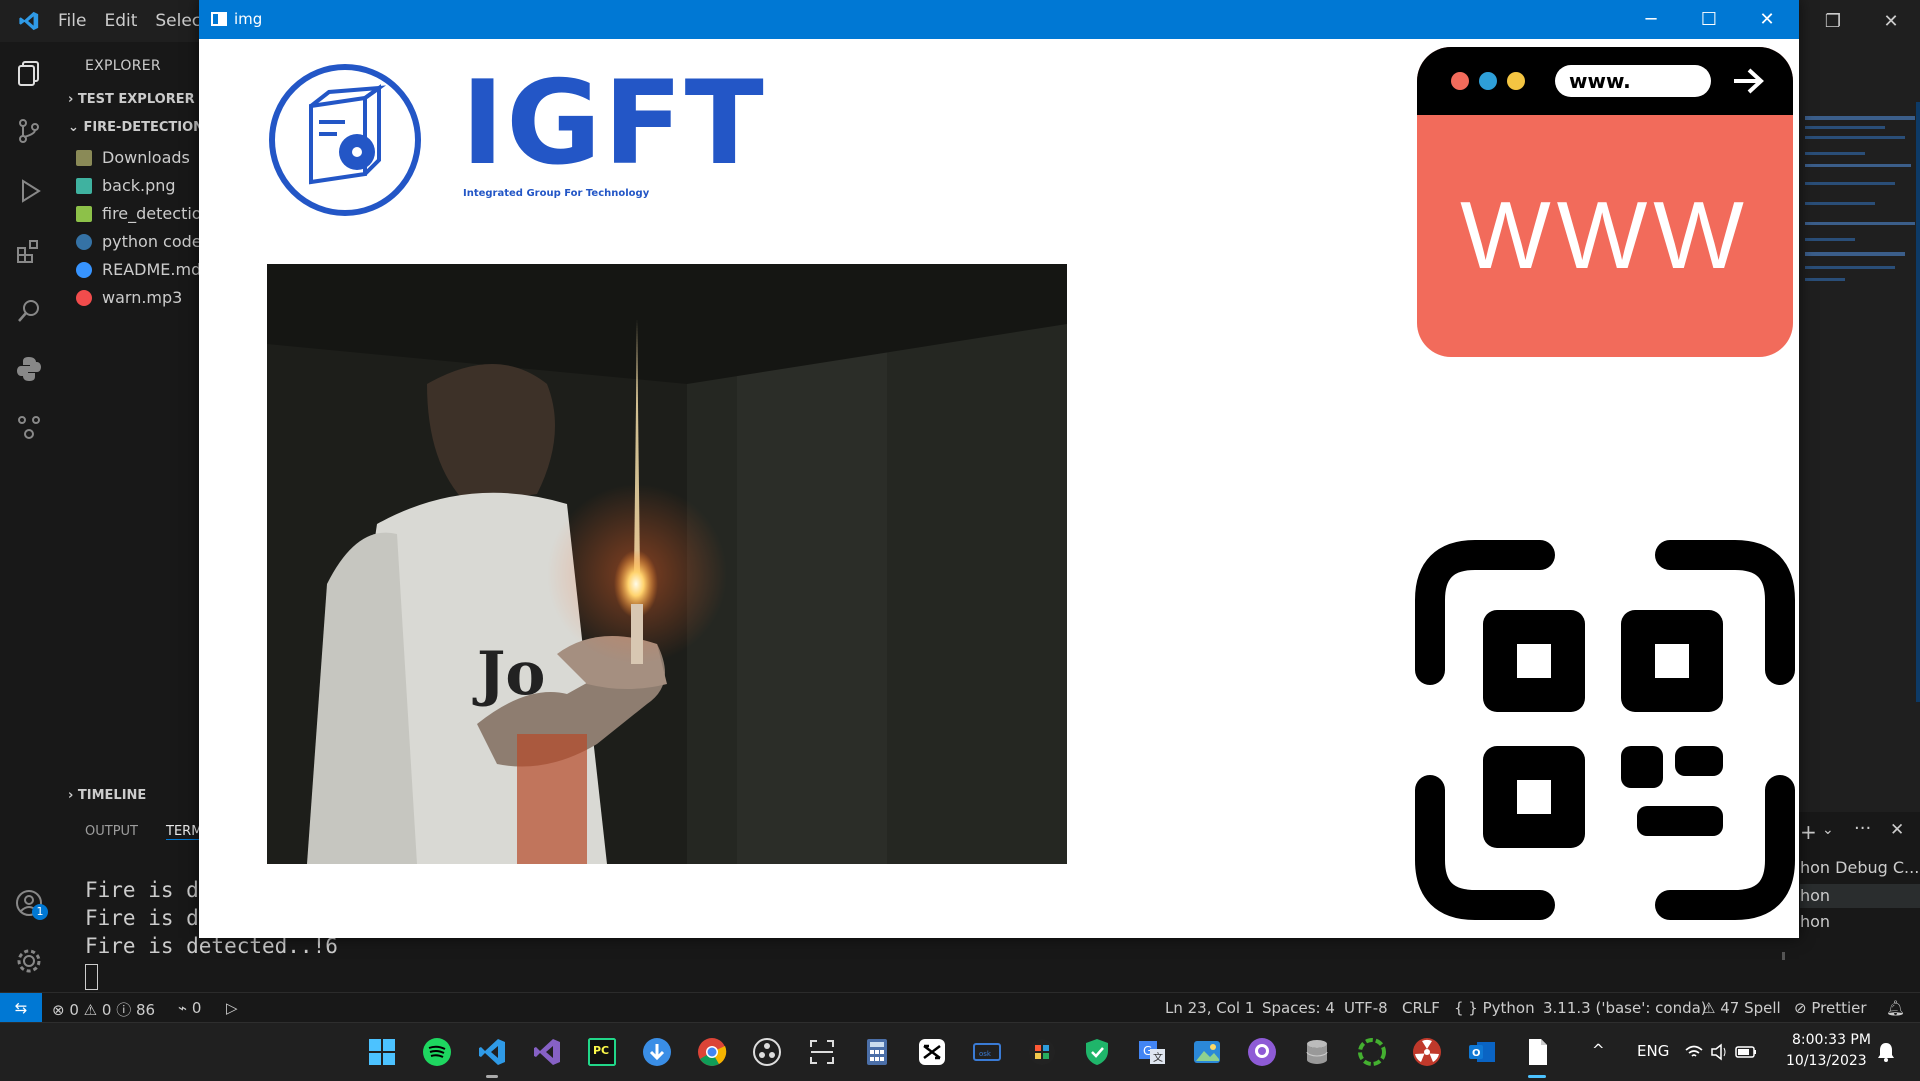 The height and width of the screenshot is (1081, 1920). Describe the element at coordinates (1042, 1052) in the screenshot. I see `multi-color-app-icon` at that location.